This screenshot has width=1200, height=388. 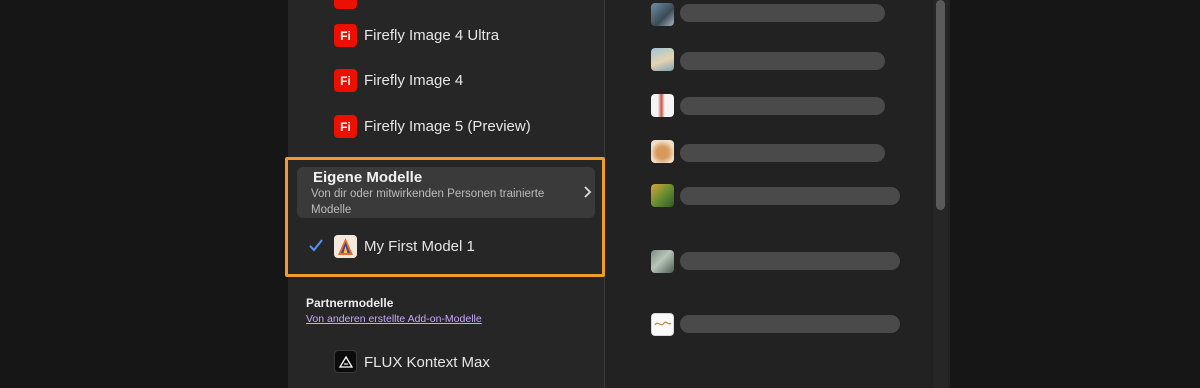 What do you see at coordinates (447, 126) in the screenshot?
I see `model-label: Firefly Image 5 (Preview)` at bounding box center [447, 126].